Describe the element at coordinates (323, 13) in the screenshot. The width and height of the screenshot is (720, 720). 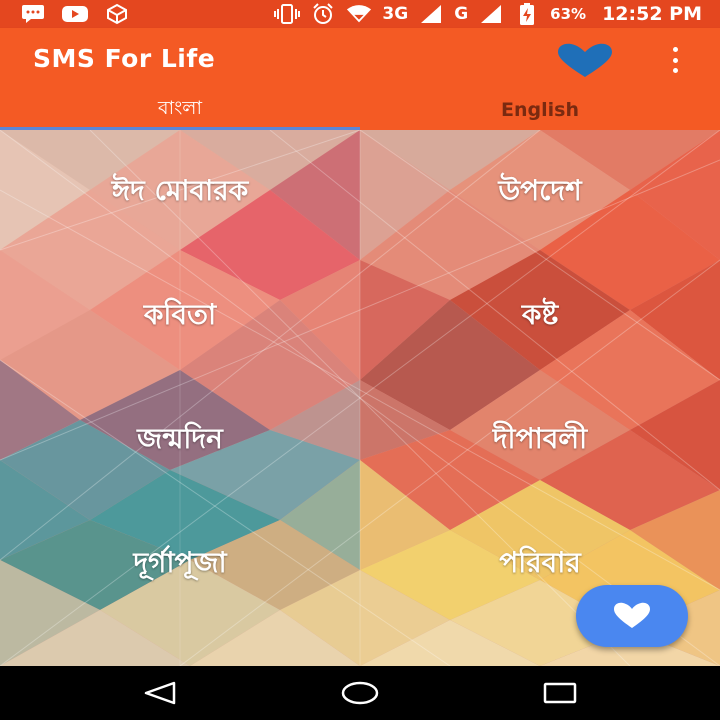
I see `alarm-icon` at that location.